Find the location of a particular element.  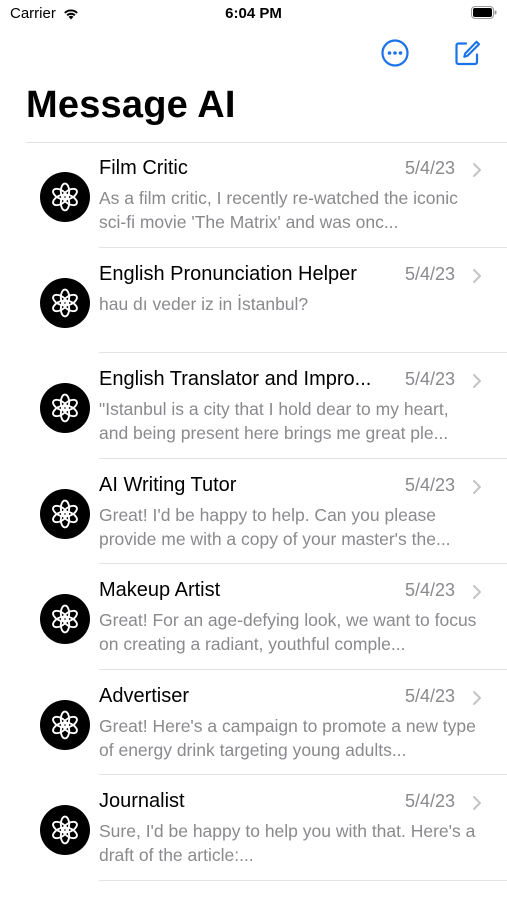

conversation-title: Film Critic is located at coordinates (143, 168).